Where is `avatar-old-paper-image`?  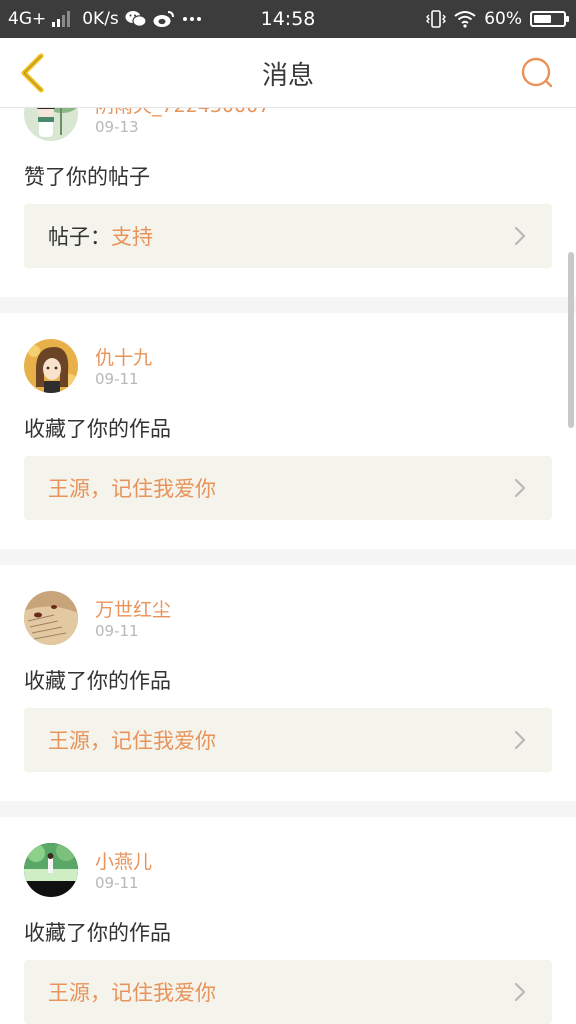 avatar-old-paper-image is located at coordinates (51, 618).